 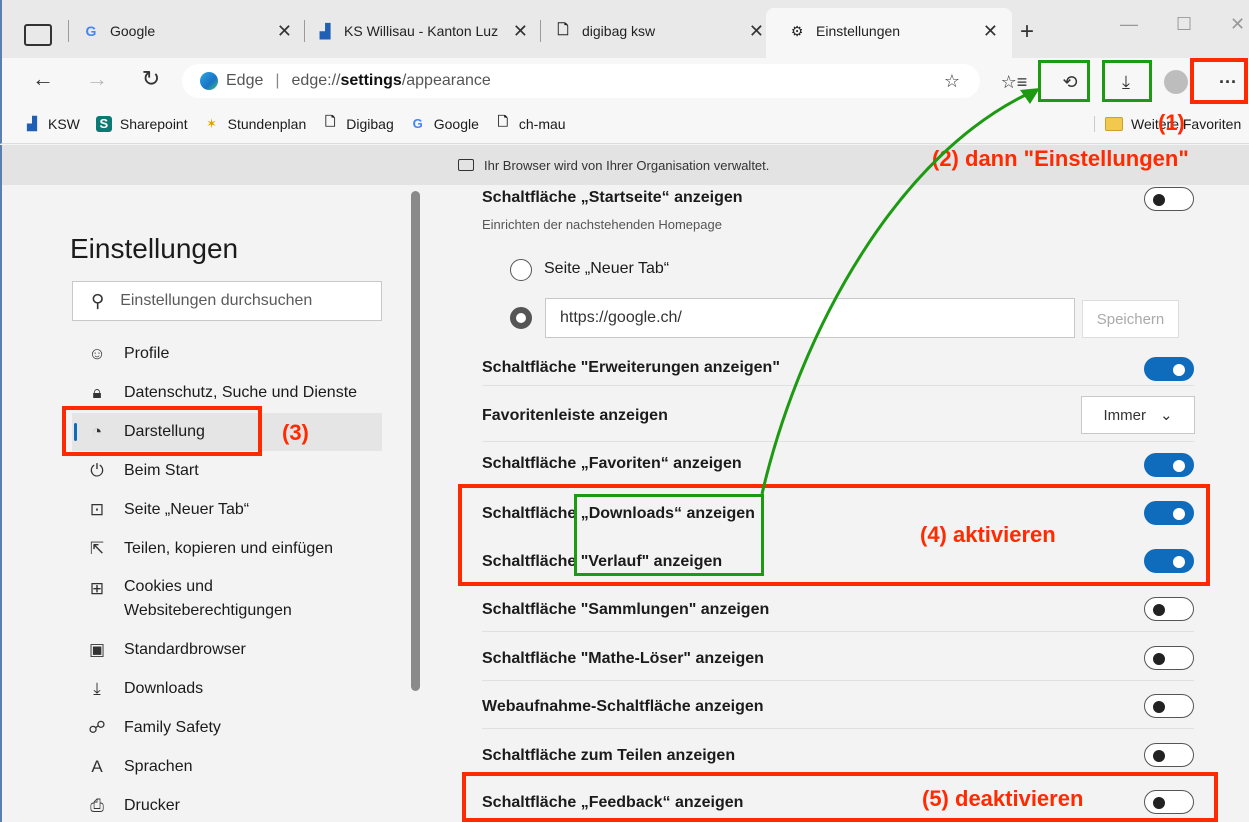 What do you see at coordinates (1014, 82) in the screenshot?
I see `favorites-icon: ☆≡` at bounding box center [1014, 82].